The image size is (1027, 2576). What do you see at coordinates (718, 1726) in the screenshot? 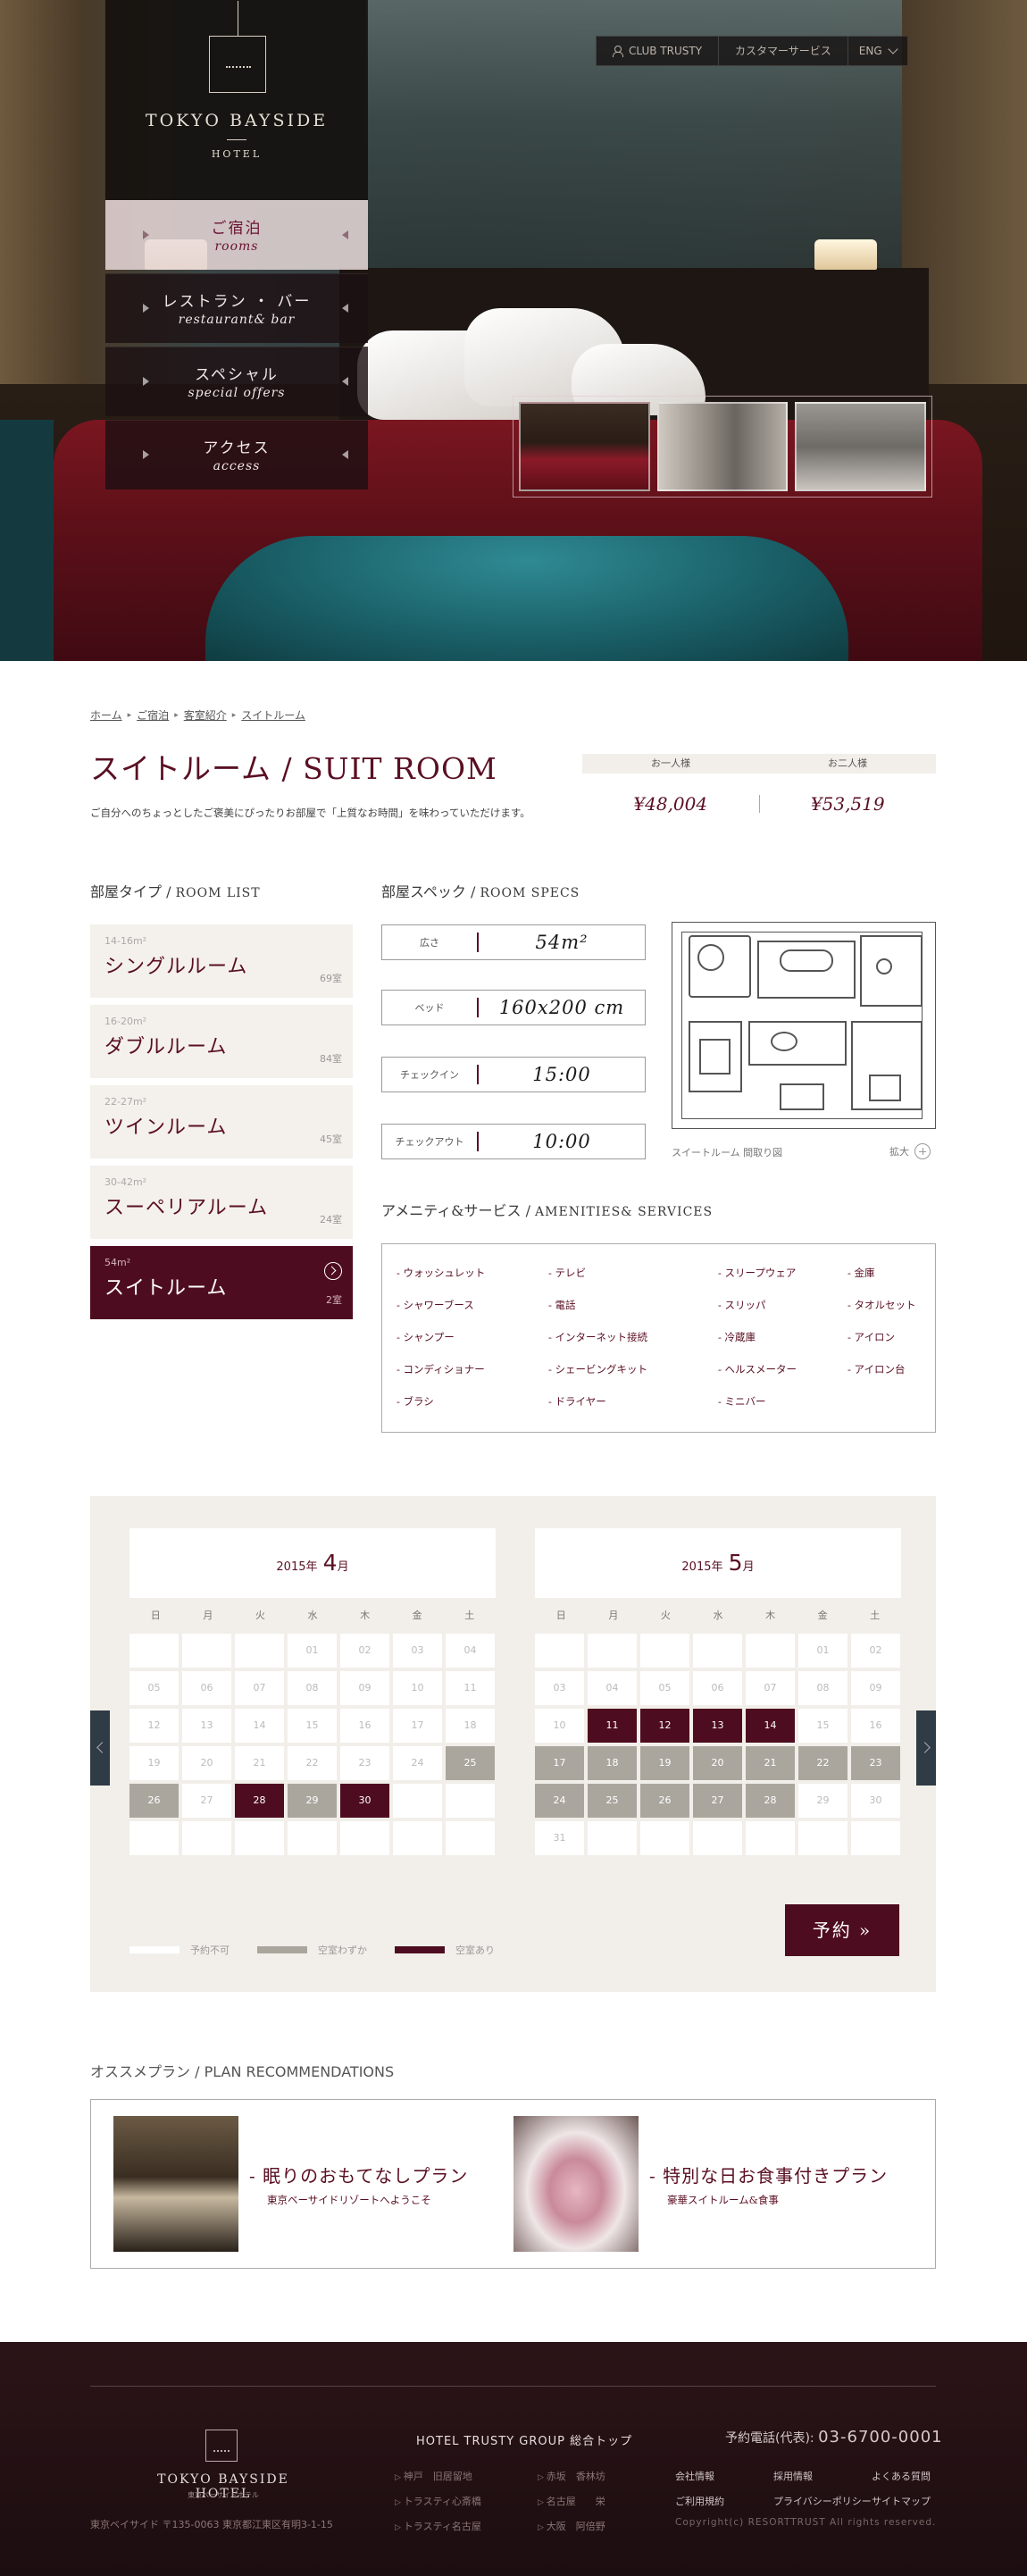
I see `calendar-day: 13` at bounding box center [718, 1726].